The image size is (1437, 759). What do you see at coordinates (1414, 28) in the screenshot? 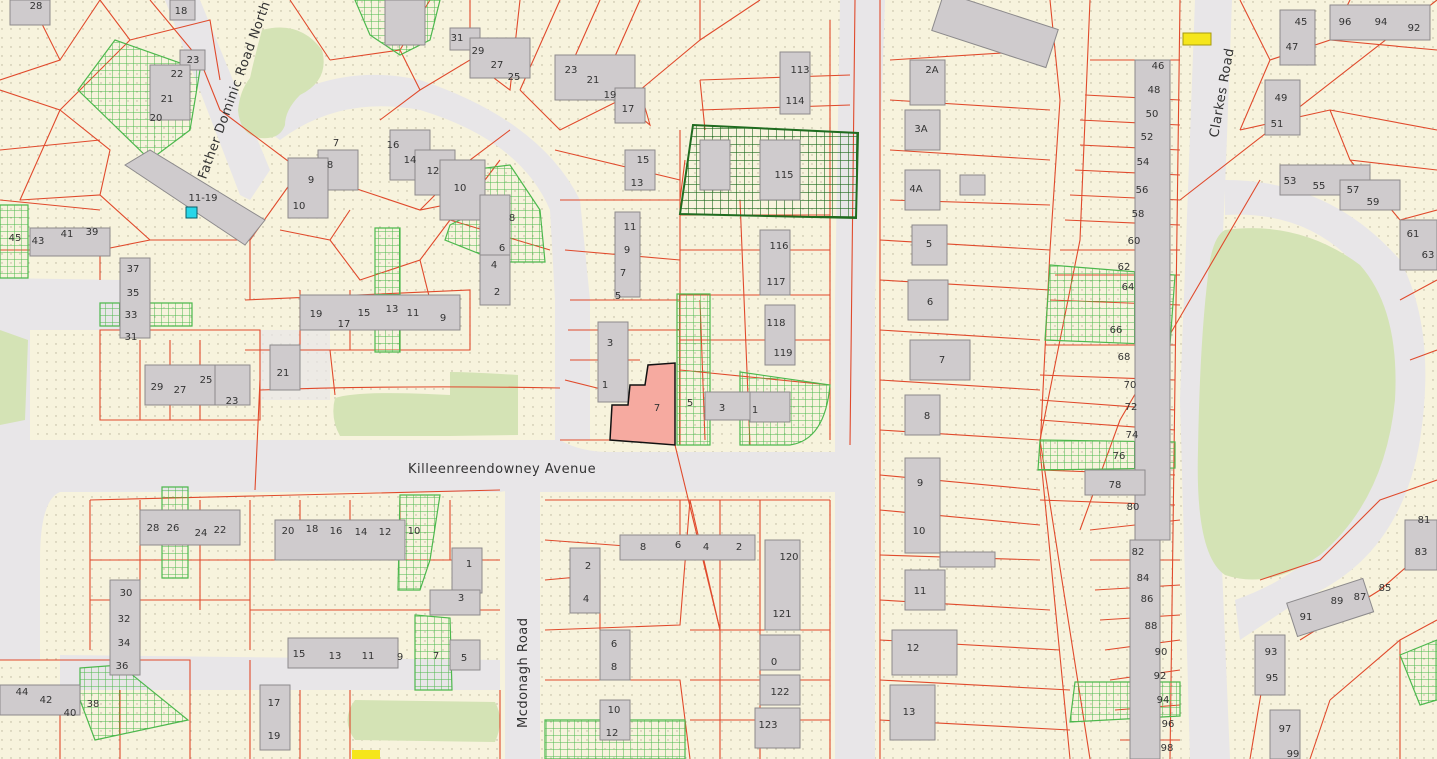
I see `house-number: 92` at bounding box center [1414, 28].